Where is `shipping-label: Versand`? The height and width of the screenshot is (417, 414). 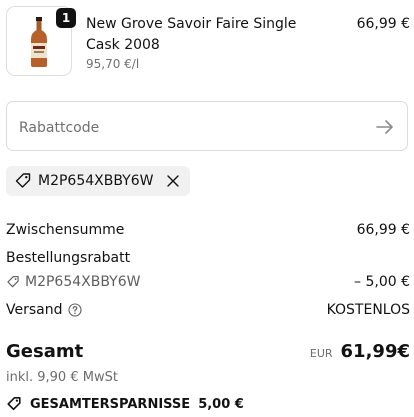
shipping-label: Versand is located at coordinates (34, 309).